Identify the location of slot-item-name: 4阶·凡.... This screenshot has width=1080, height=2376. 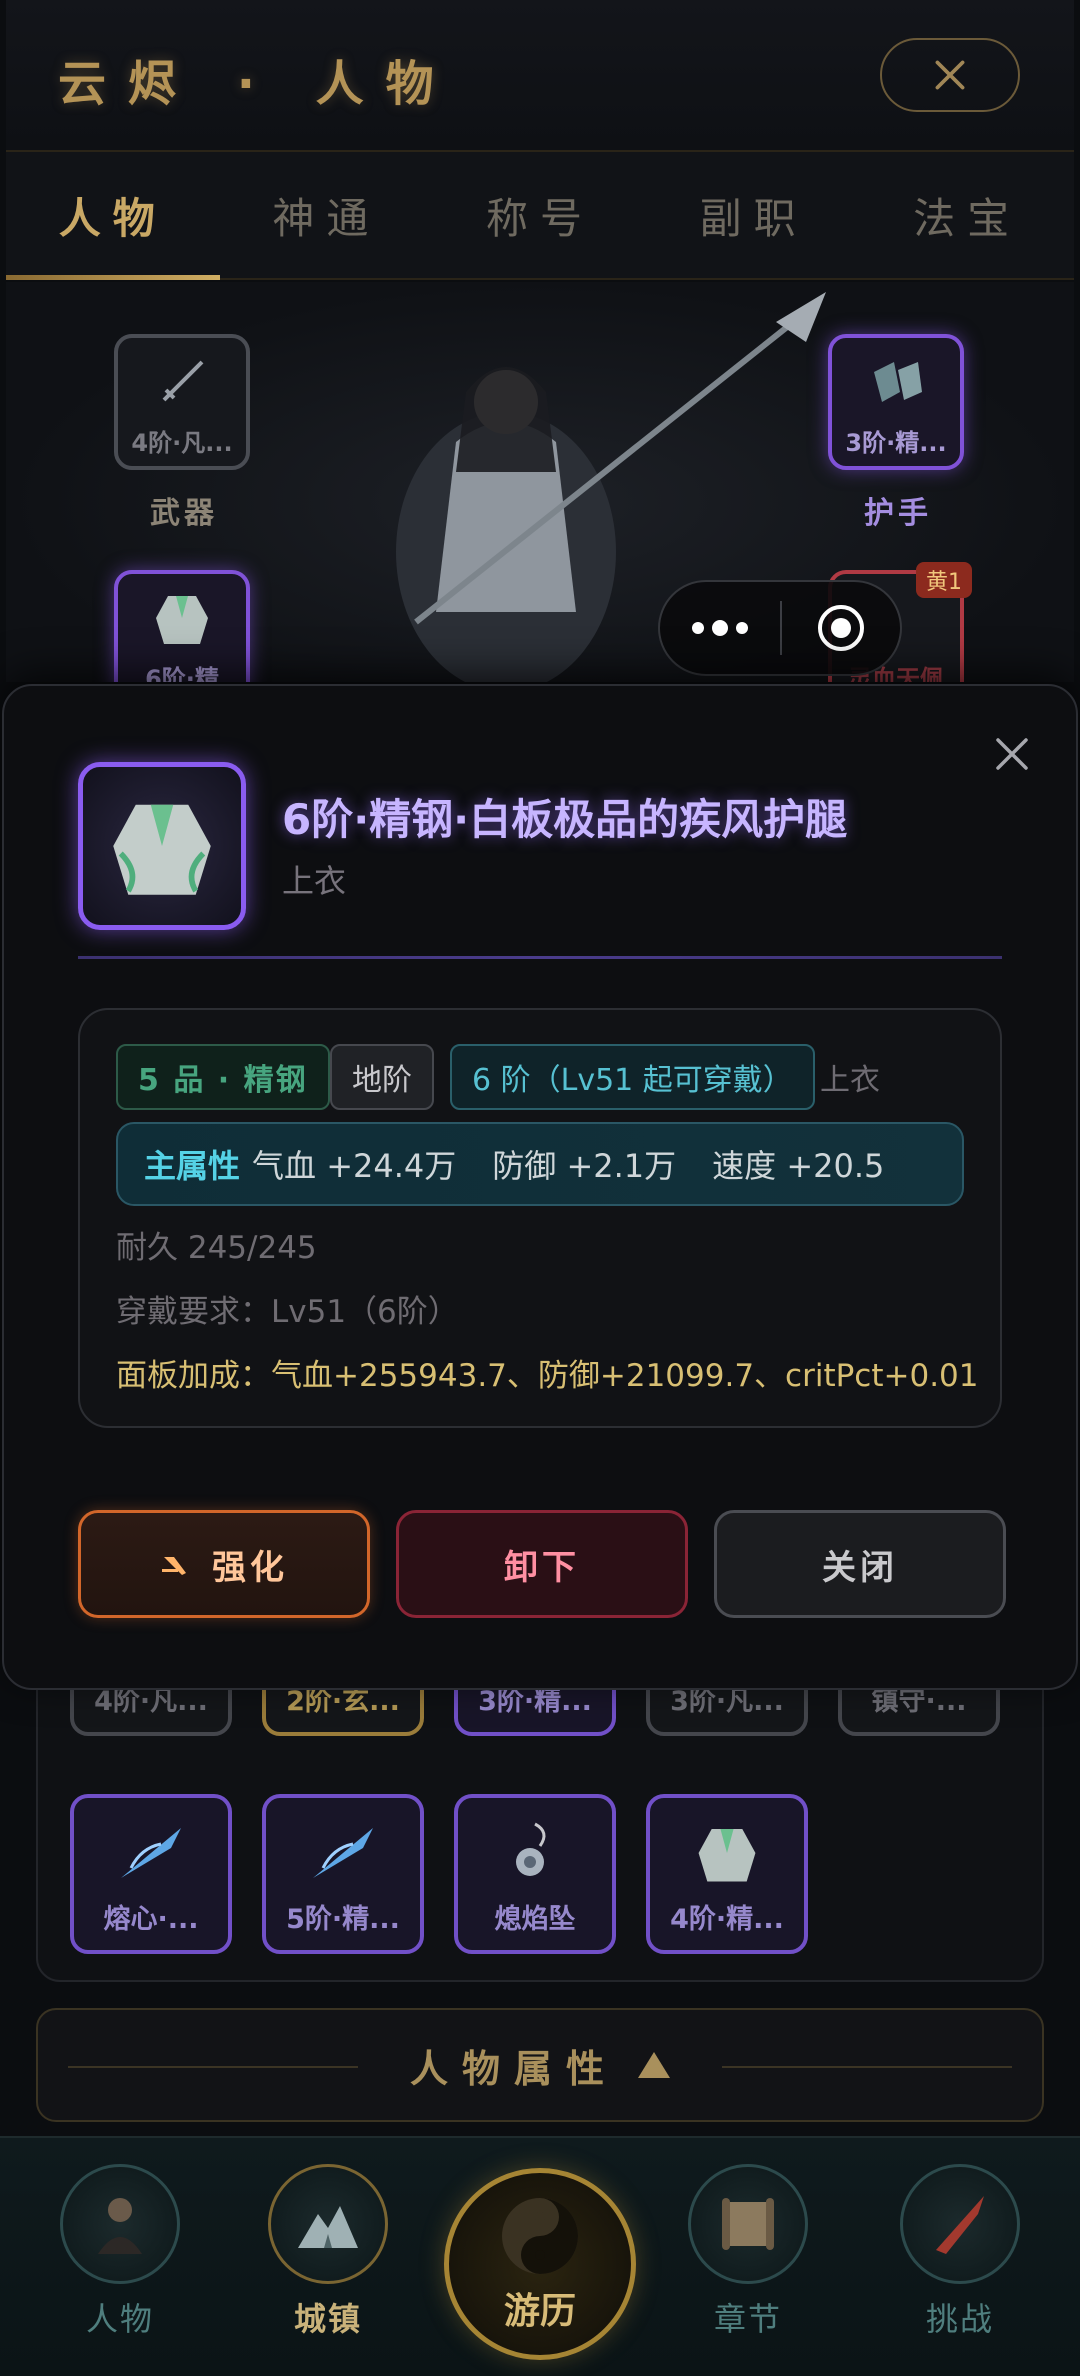
(182, 443).